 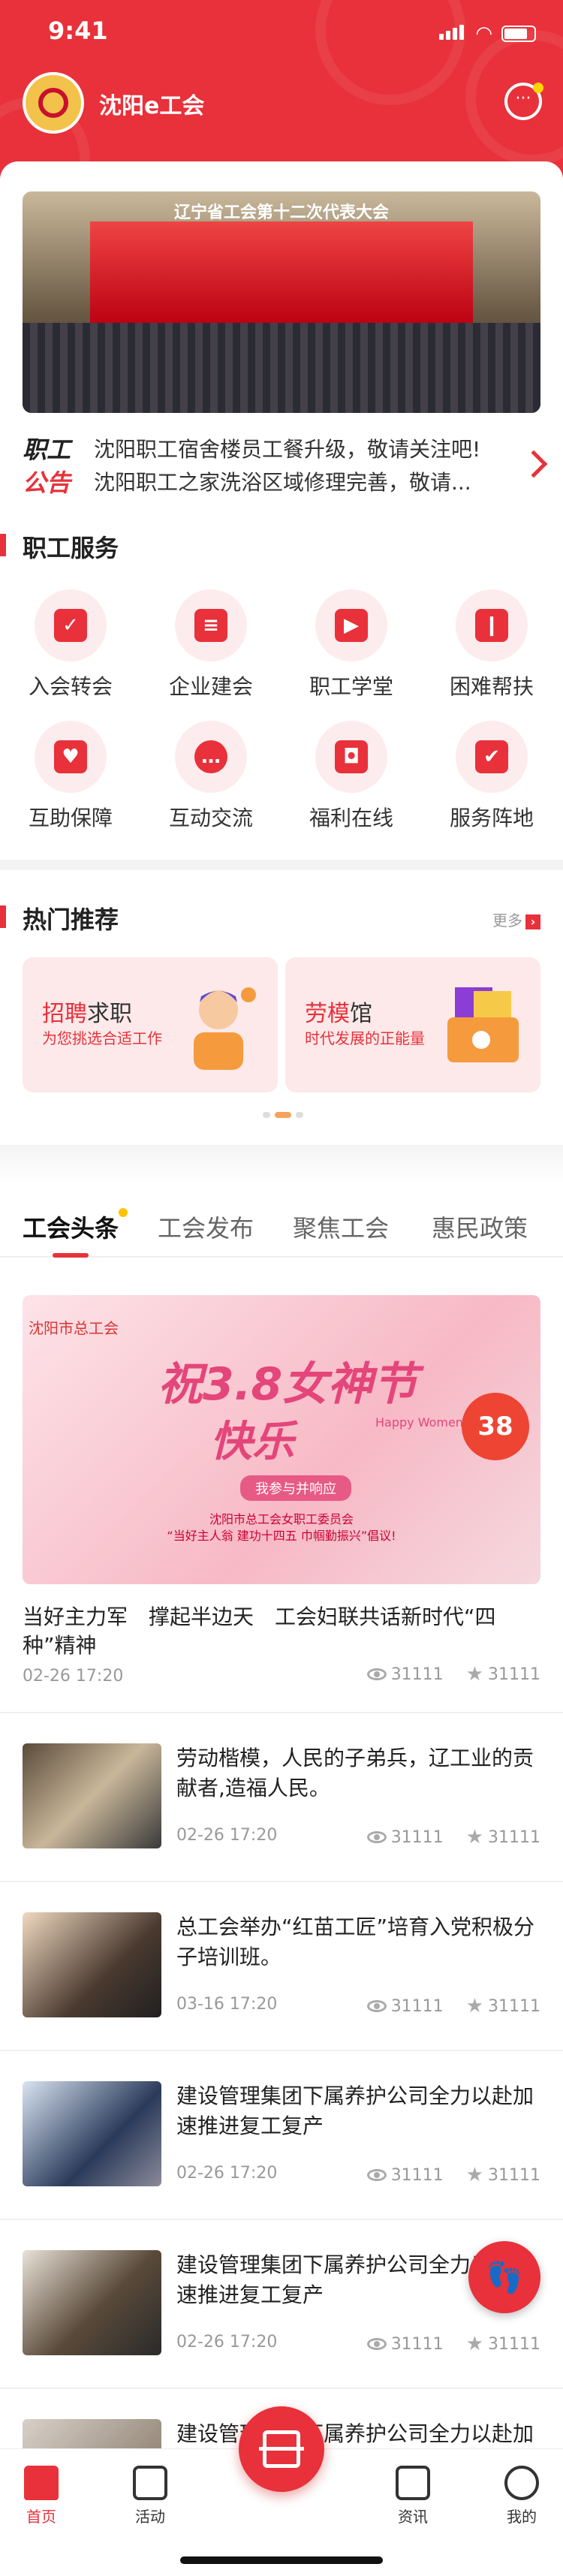 What do you see at coordinates (492, 644) in the screenshot?
I see `service-item: ❙ 困难帮扶` at bounding box center [492, 644].